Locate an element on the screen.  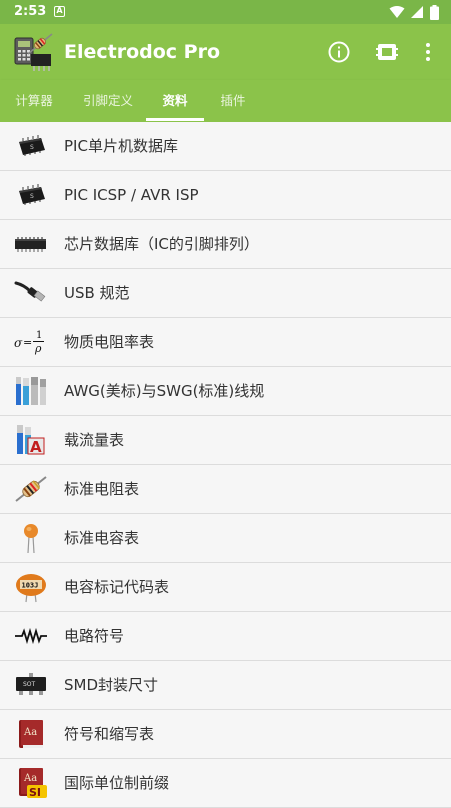
list-item-pic-database: S PIC单片机数据库 is located at coordinates (225, 146).